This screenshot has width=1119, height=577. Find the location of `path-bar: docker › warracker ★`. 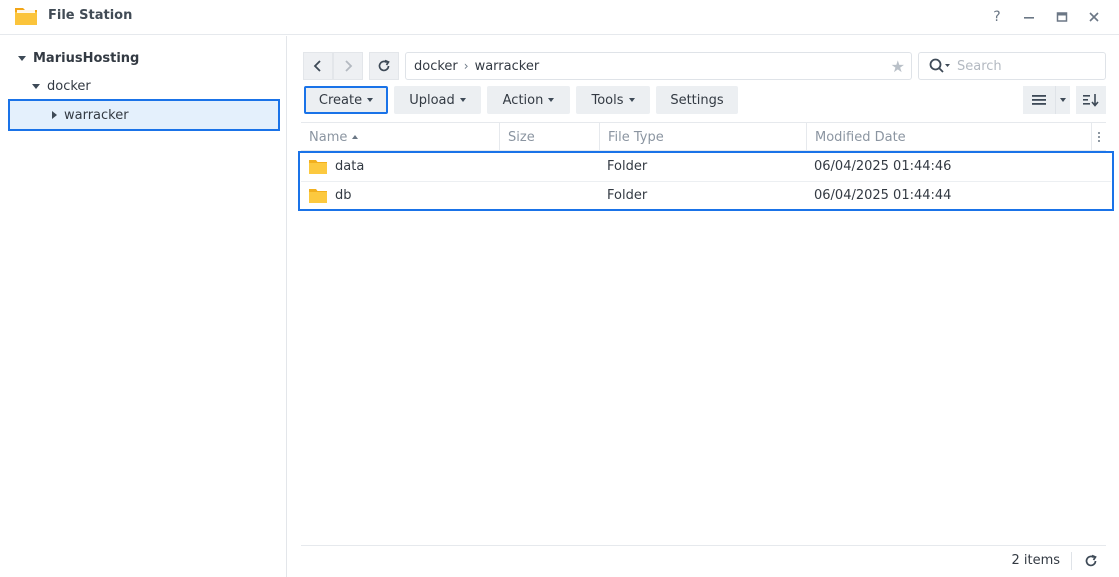

path-bar: docker › warracker ★ is located at coordinates (658, 66).